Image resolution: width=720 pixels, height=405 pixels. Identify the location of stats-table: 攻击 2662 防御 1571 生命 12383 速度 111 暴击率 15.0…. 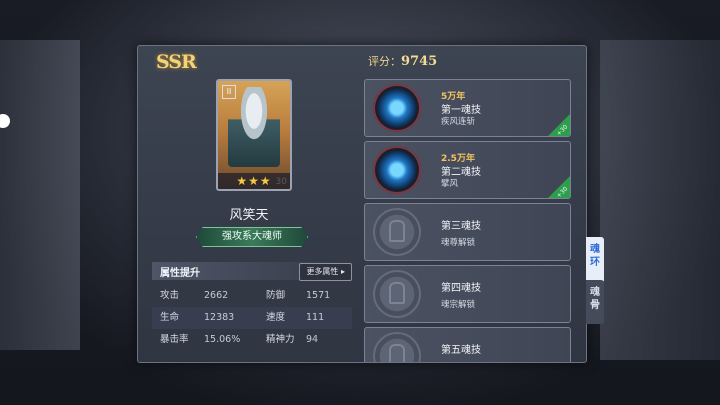
(252, 318).